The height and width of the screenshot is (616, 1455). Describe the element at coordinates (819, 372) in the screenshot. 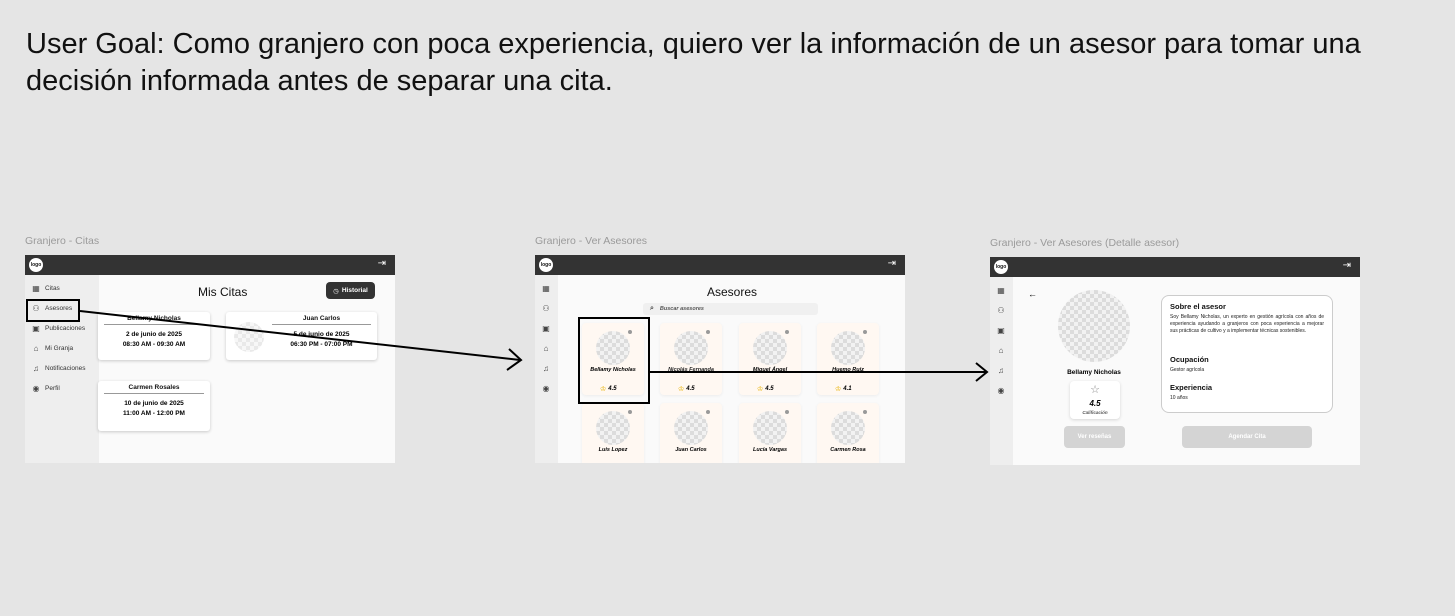

I see `arrow-to-detalle` at that location.